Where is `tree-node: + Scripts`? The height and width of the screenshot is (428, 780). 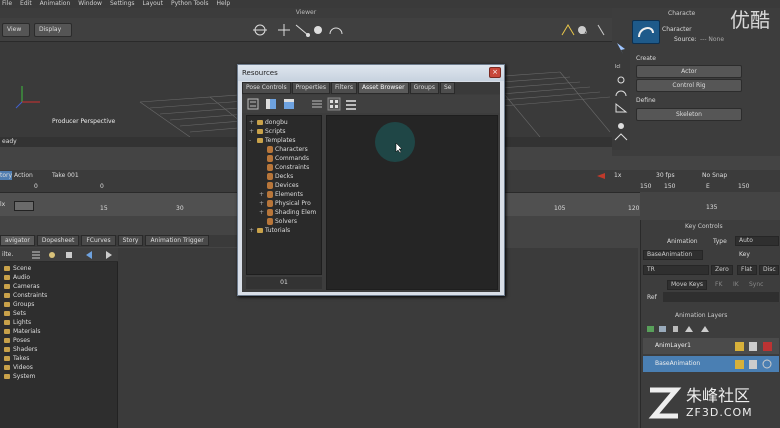
tree-node: + Scripts is located at coordinates (284, 131).